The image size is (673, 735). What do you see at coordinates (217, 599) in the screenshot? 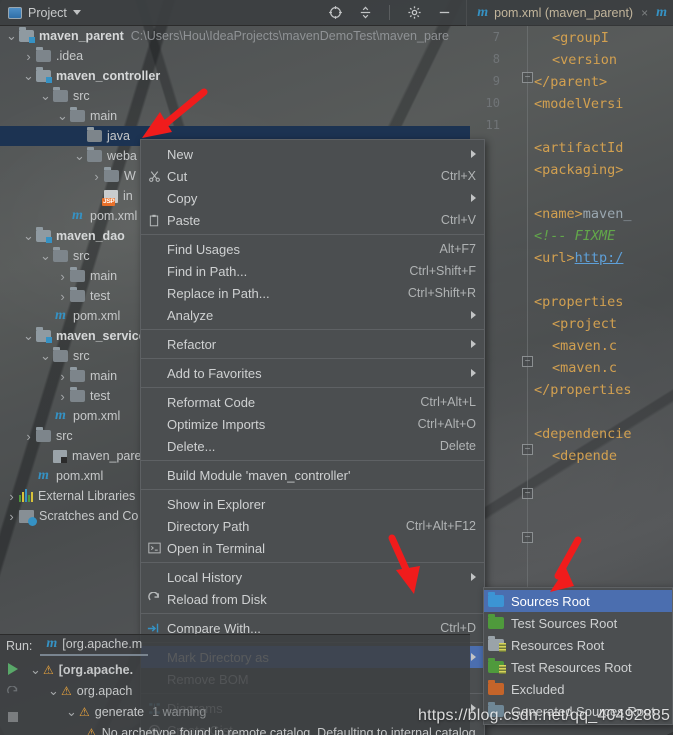
I see `menu-item-label: Reload from Disk` at bounding box center [217, 599].